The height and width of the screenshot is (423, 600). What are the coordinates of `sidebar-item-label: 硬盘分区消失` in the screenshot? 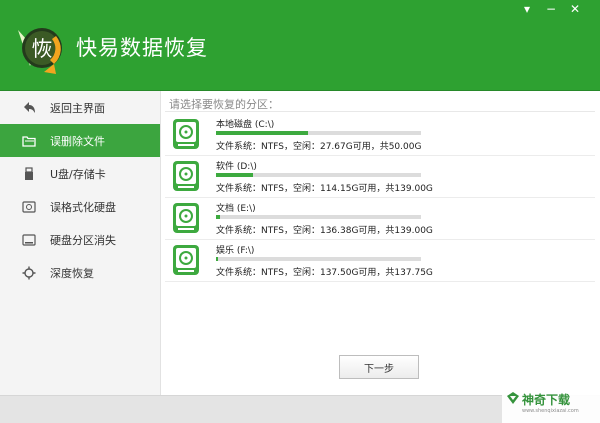 It's located at (83, 240).